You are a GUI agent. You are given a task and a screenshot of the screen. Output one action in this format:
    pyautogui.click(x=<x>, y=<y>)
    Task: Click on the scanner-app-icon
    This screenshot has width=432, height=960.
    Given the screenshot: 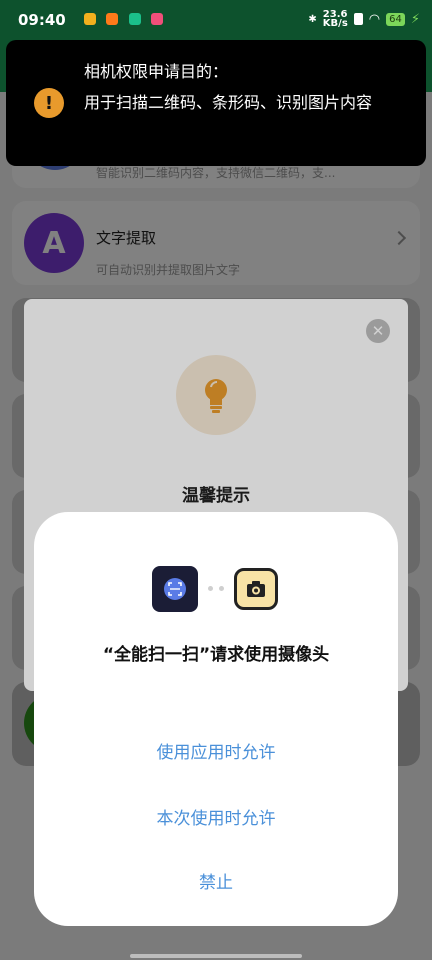 What is the action you would take?
    pyautogui.click(x=175, y=589)
    